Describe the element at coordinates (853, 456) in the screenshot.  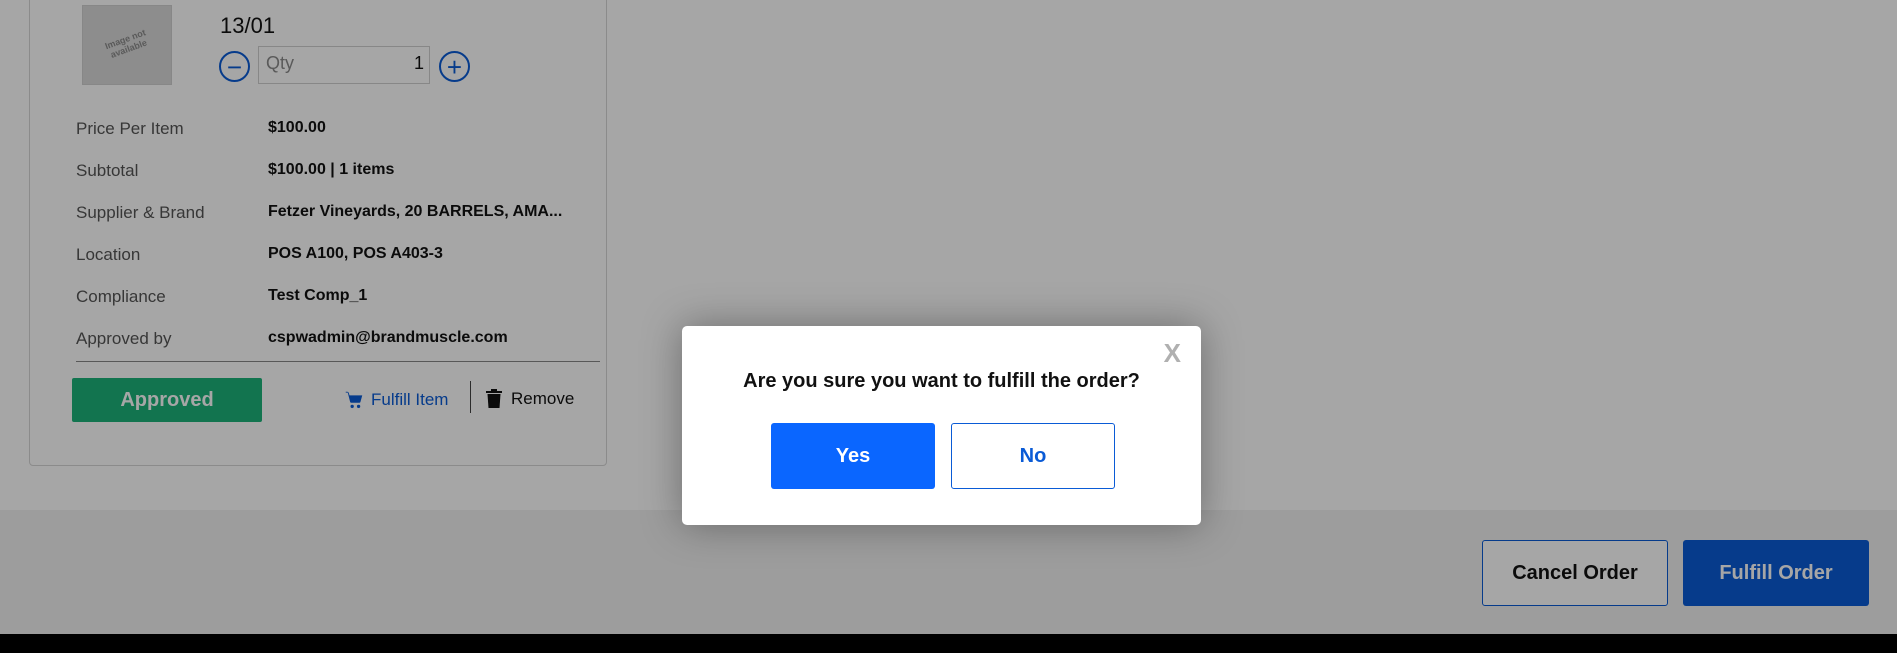
I see `yes-button: Yes` at that location.